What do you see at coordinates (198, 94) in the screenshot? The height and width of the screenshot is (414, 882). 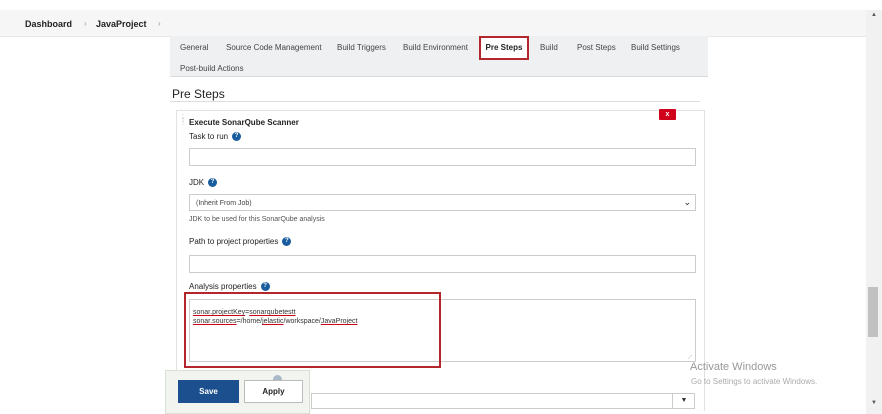 I see `section-title: Pre Steps` at bounding box center [198, 94].